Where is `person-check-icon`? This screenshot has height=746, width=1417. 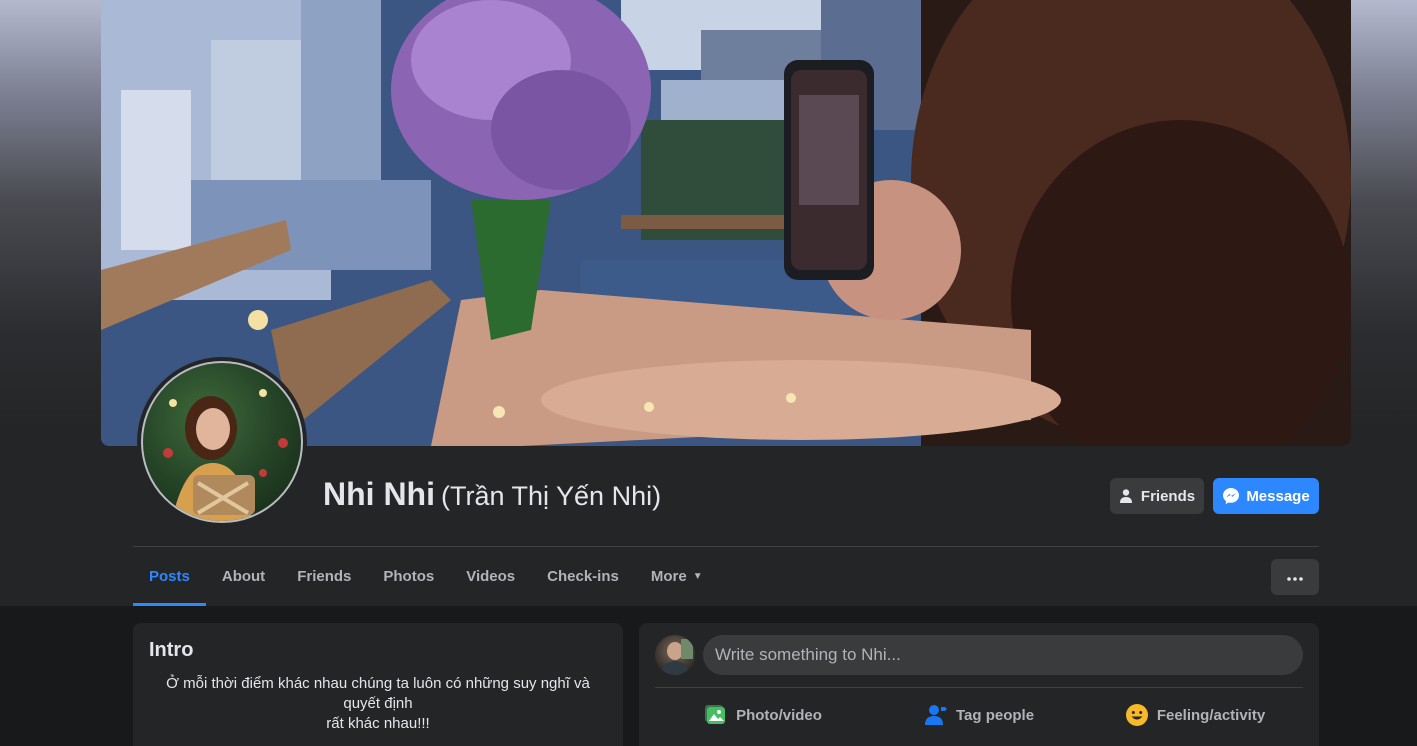
person-check-icon is located at coordinates (1127, 496).